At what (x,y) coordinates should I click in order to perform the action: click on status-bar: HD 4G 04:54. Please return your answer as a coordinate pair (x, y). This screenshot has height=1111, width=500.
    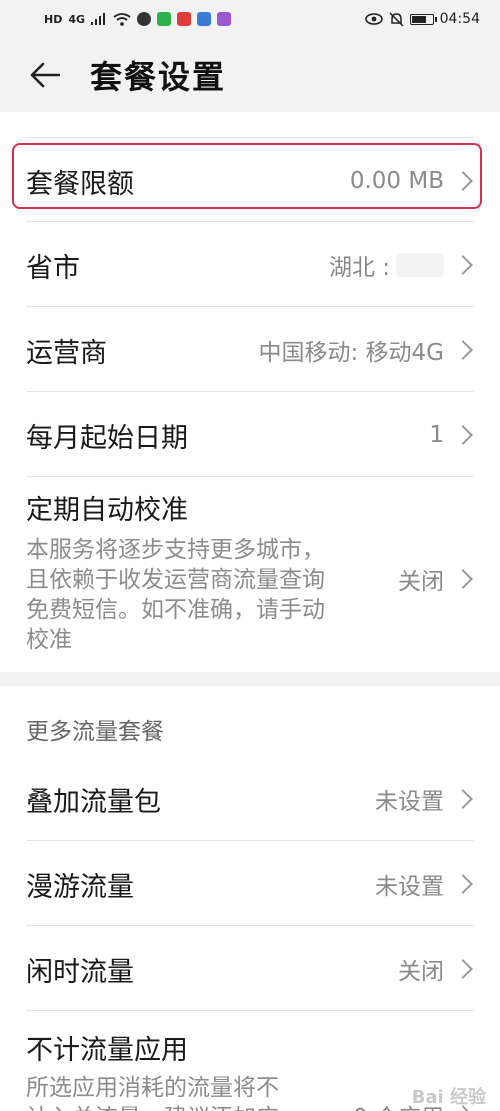
    Looking at the image, I should click on (250, 19).